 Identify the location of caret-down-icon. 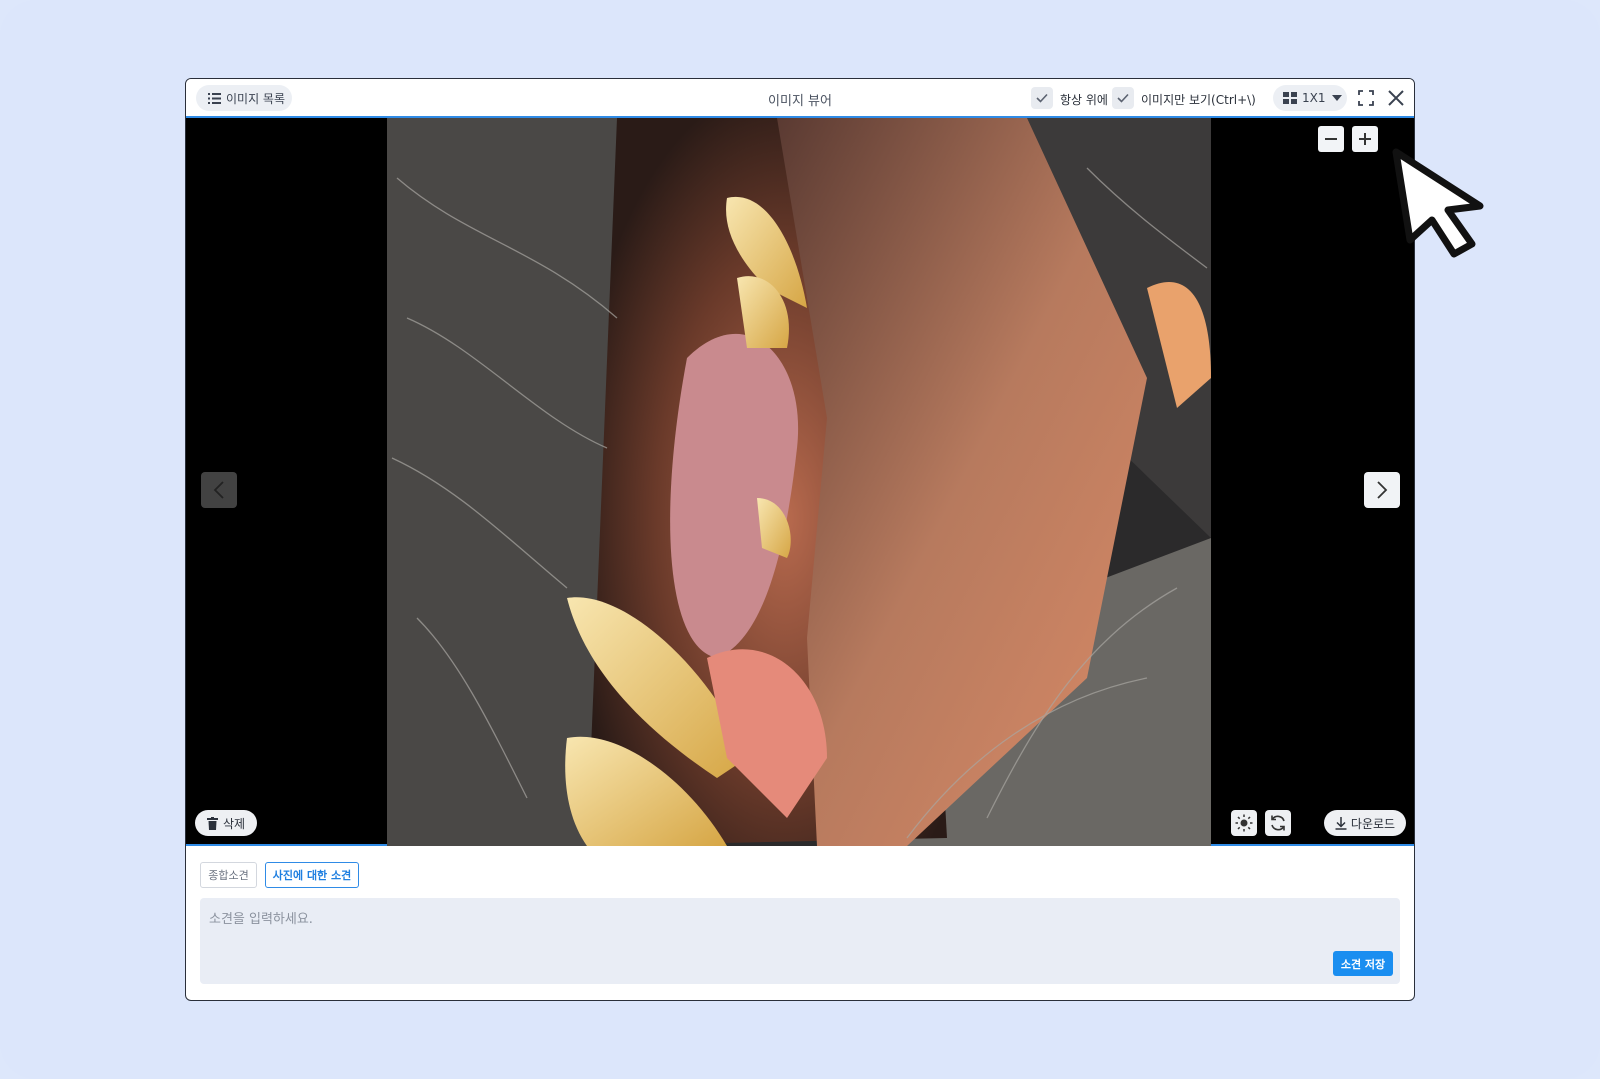
(1336, 98).